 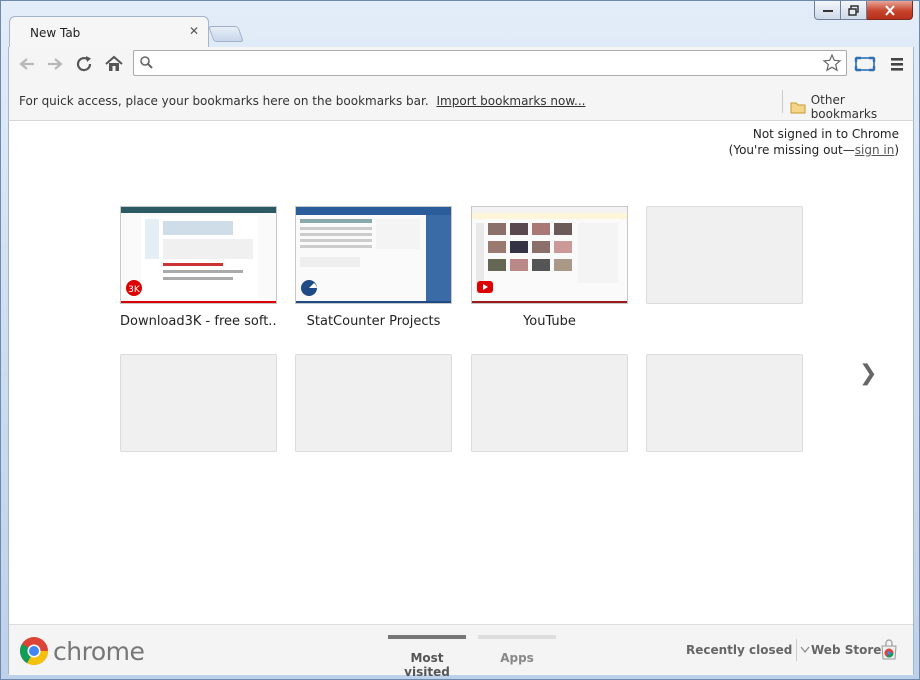 I want to click on search-icon, so click(x=146, y=62).